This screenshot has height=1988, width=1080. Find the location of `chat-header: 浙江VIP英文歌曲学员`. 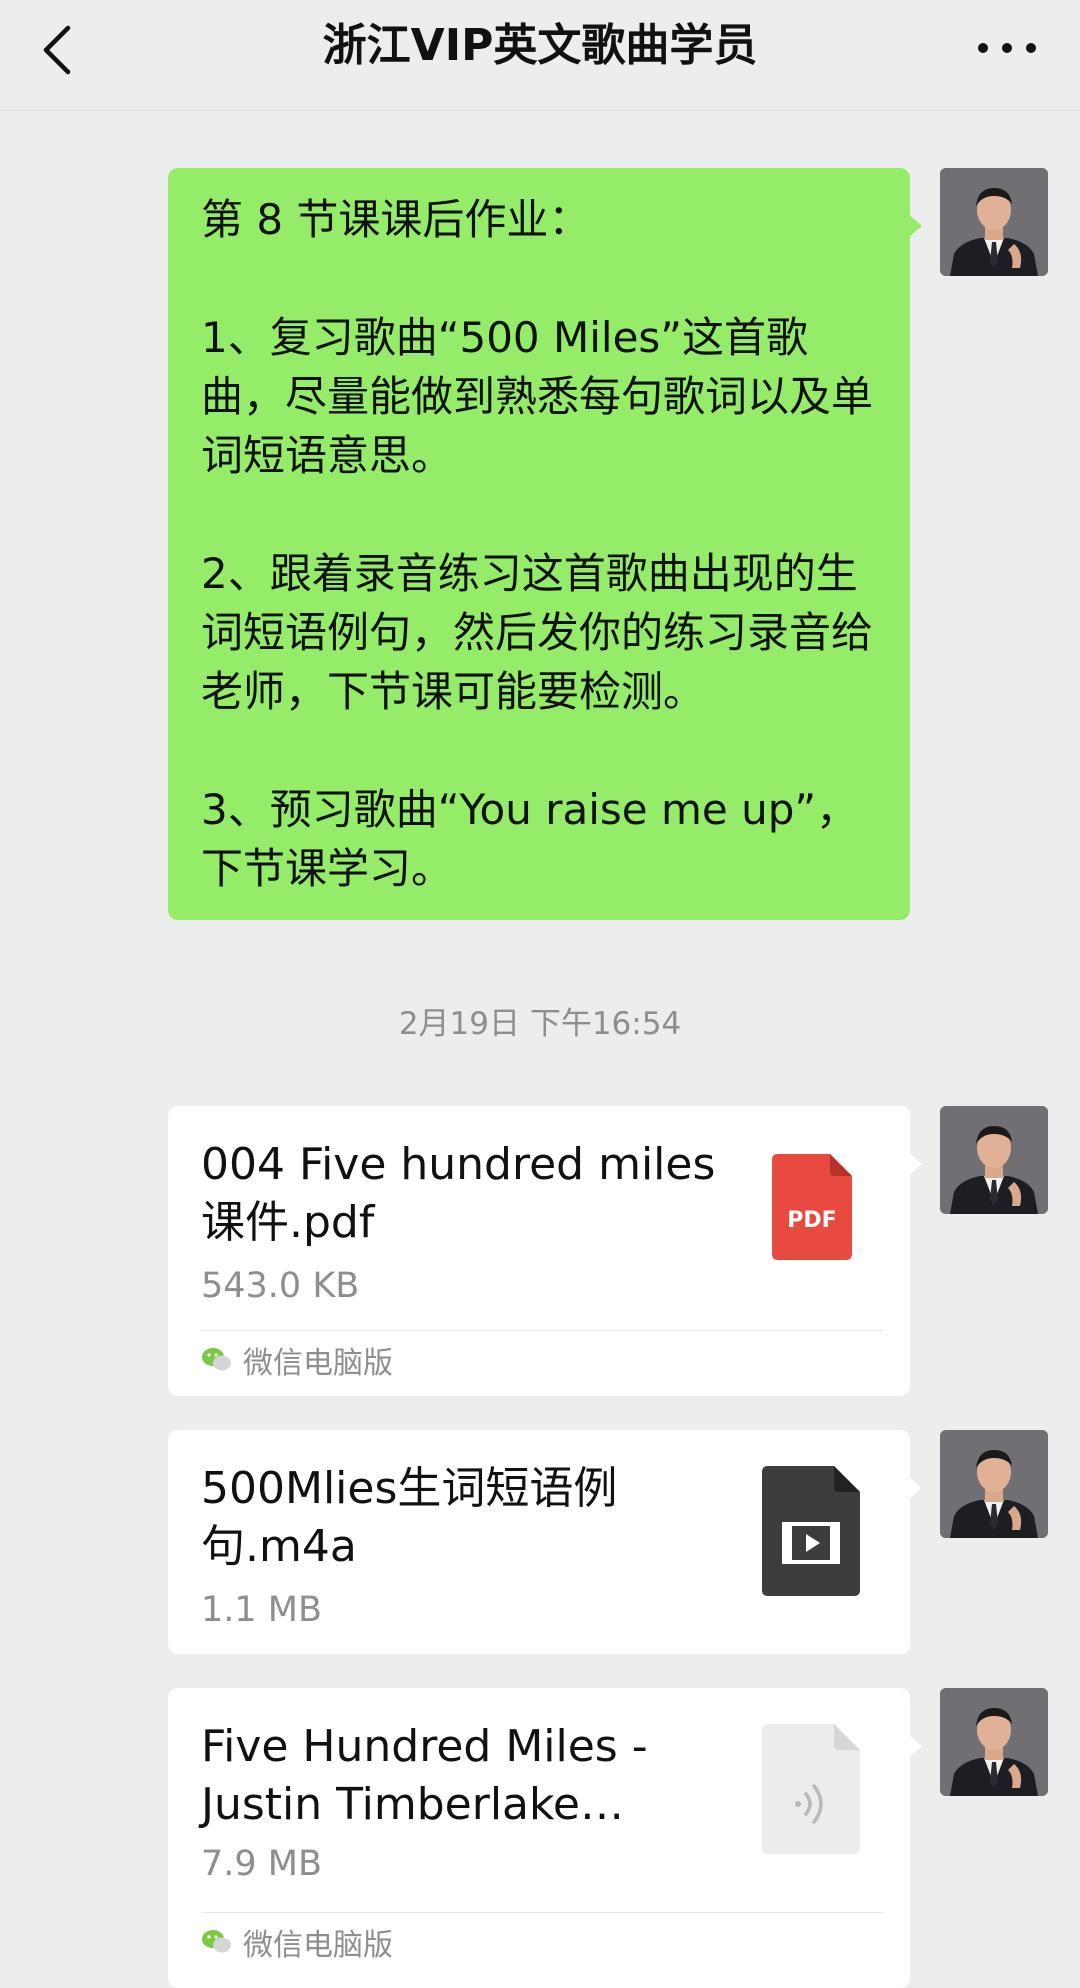

chat-header: 浙江VIP英文歌曲学员 is located at coordinates (540, 55).